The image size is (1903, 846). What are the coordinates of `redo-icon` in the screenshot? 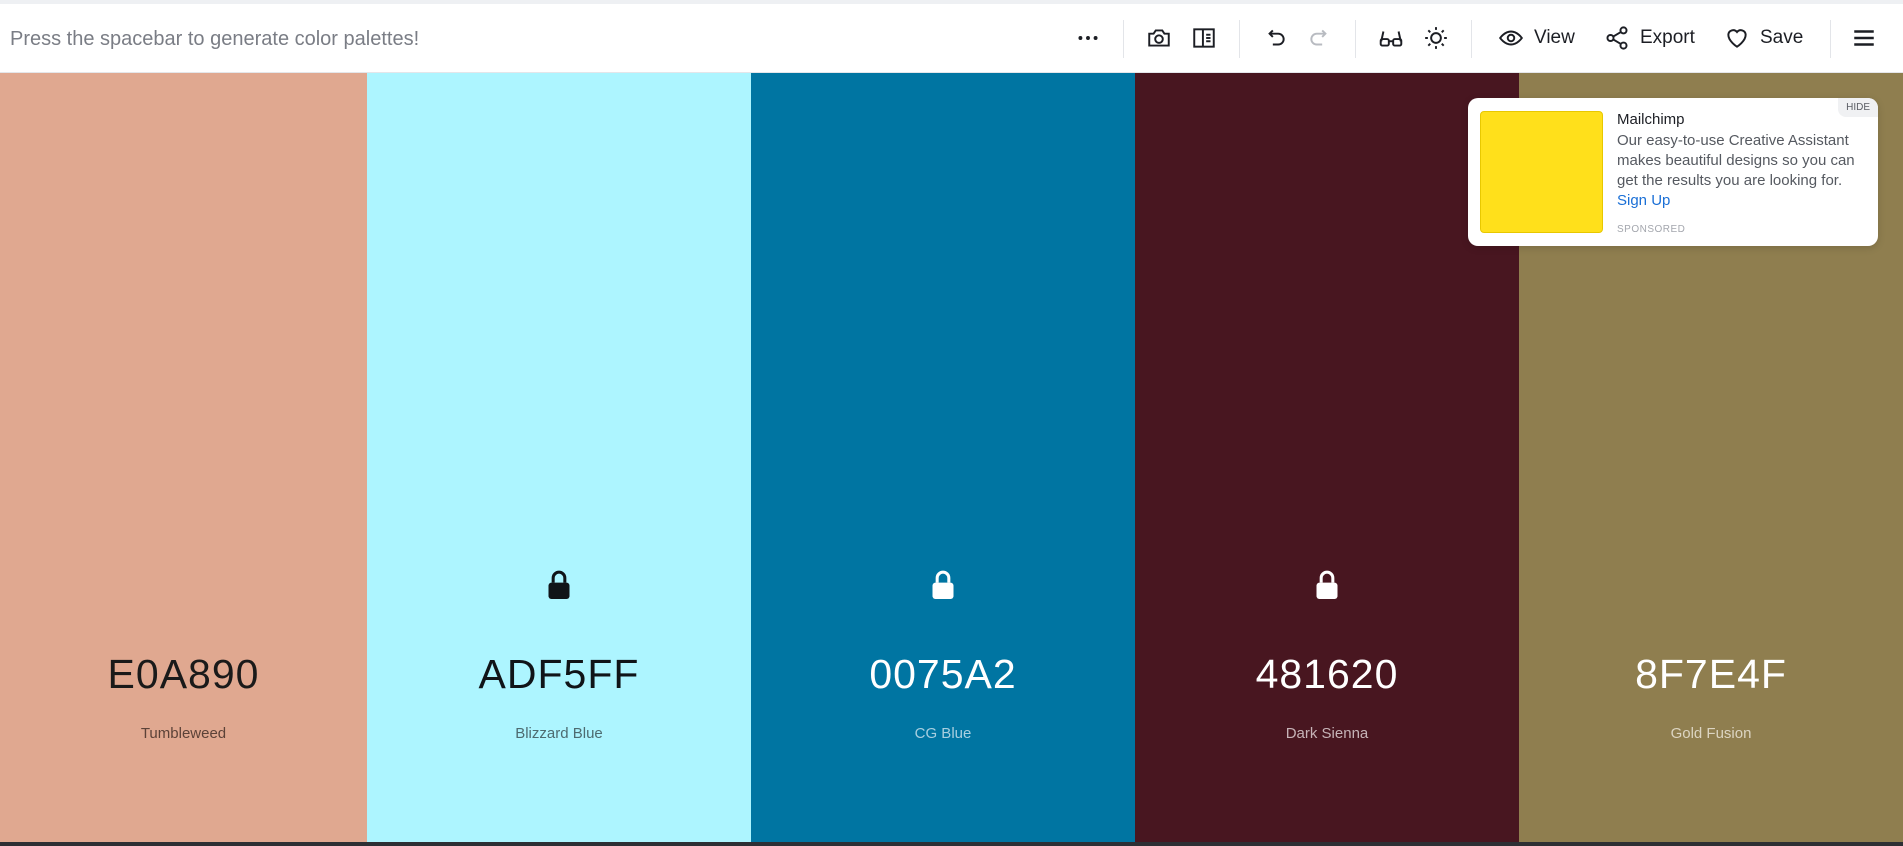 It's located at (1320, 38).